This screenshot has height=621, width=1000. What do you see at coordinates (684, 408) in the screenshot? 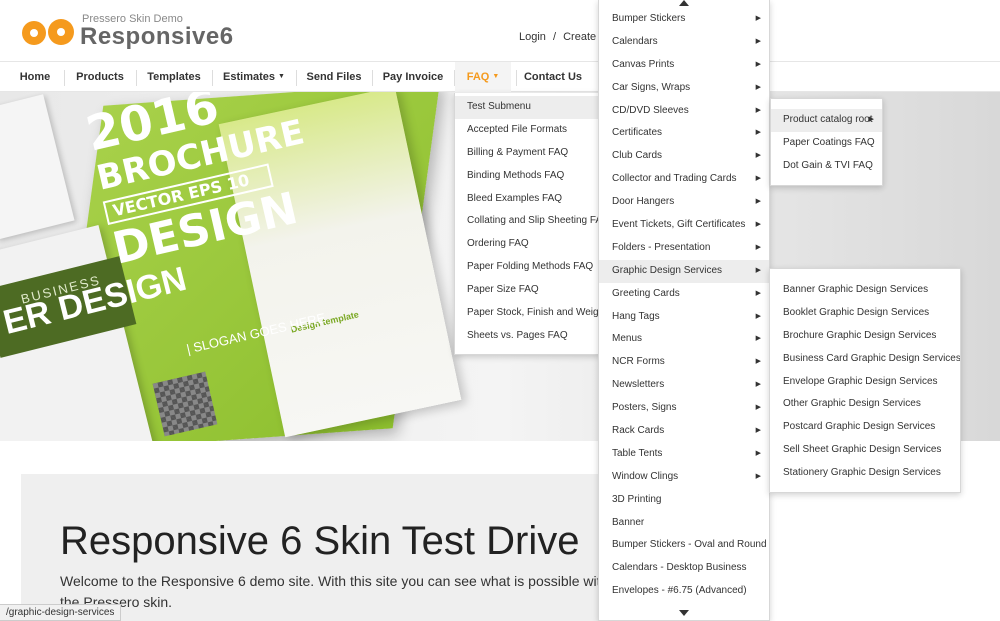
I see `category-menu-item: Posters, Signs ▶` at bounding box center [684, 408].